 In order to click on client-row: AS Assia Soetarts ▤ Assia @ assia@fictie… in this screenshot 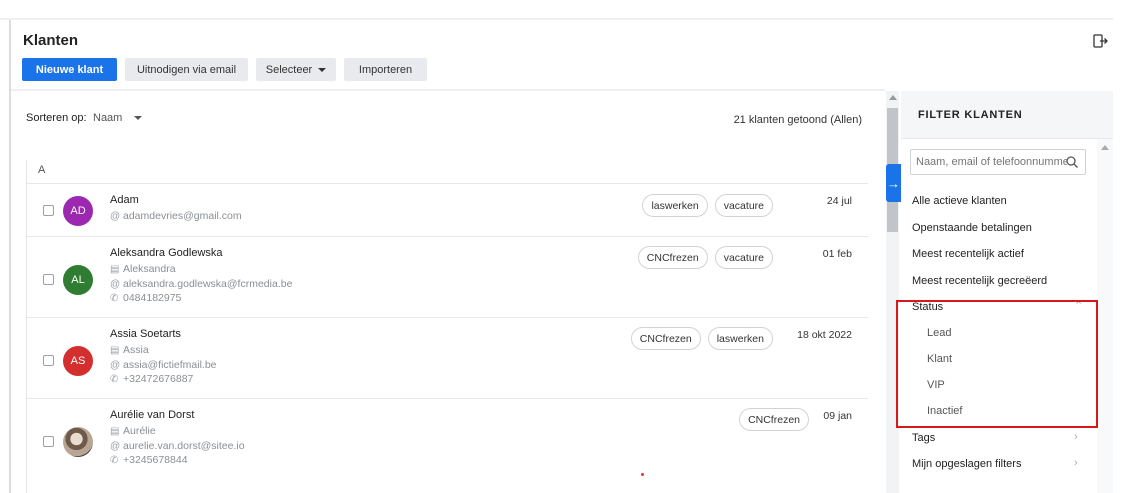, I will do `click(447, 358)`.